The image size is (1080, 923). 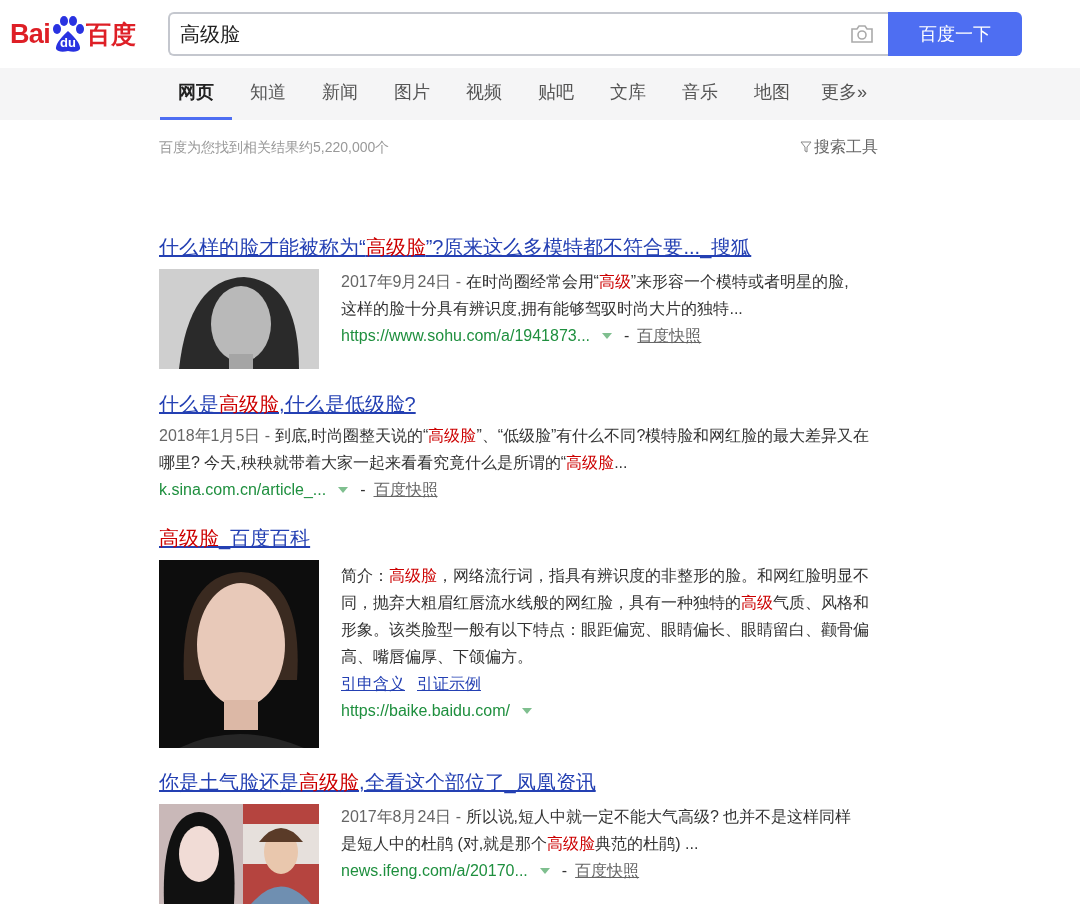 What do you see at coordinates (955, 34) in the screenshot?
I see `search-button: 百度一下` at bounding box center [955, 34].